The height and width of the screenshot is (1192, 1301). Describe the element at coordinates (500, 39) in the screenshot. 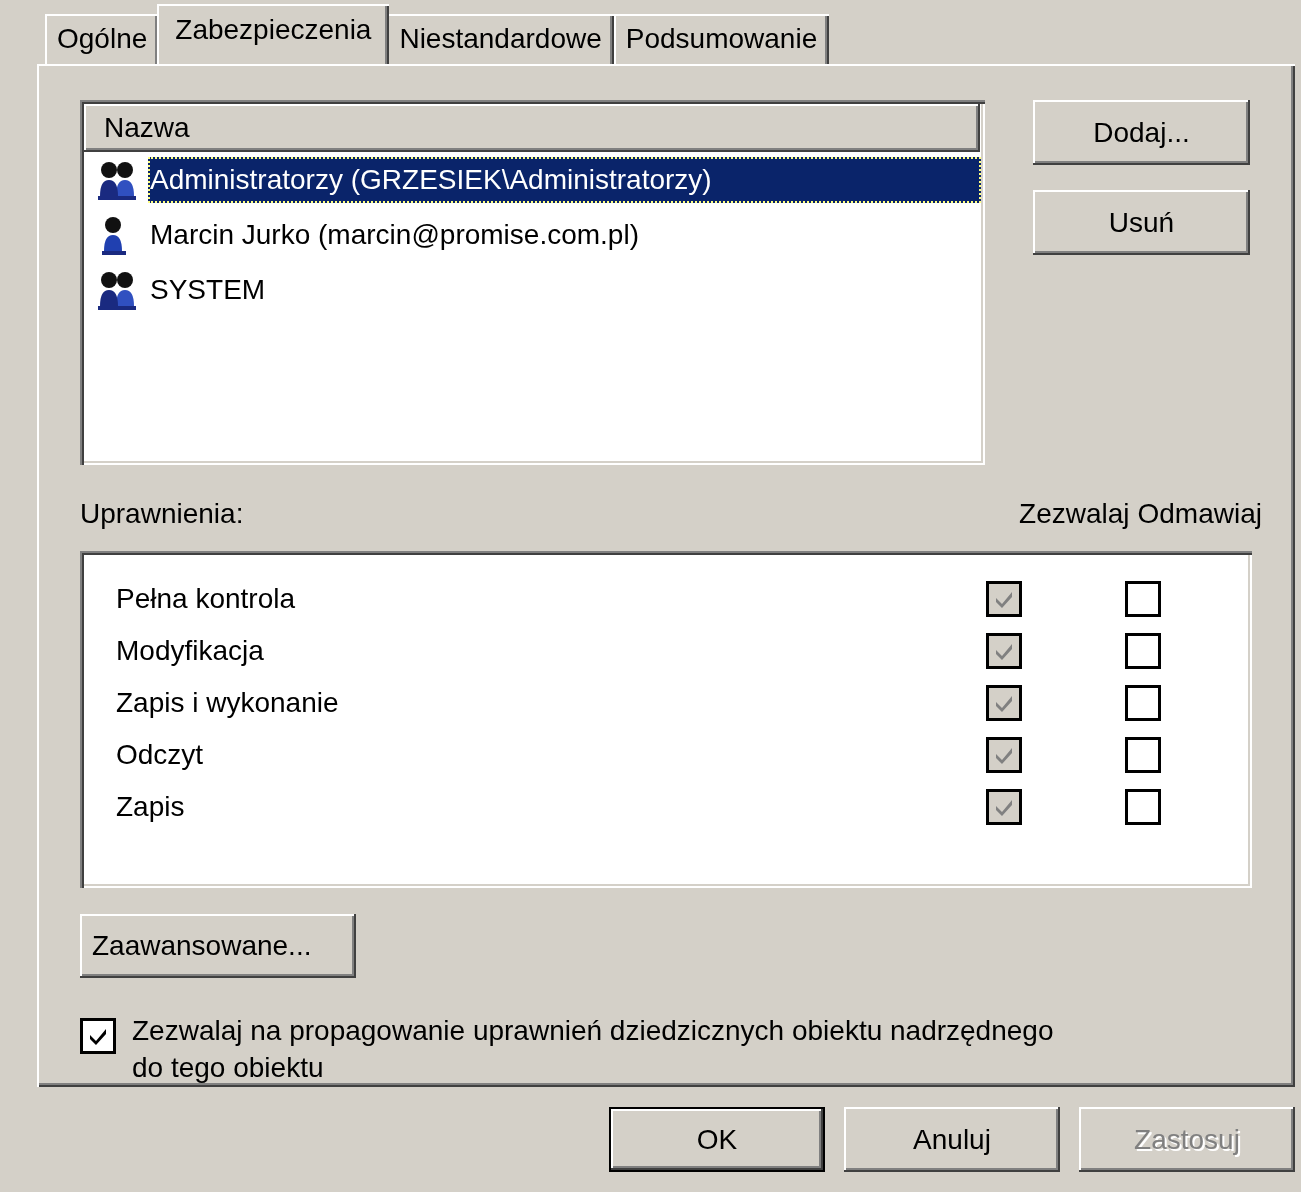

I see `tab: Niestandardowe` at that location.